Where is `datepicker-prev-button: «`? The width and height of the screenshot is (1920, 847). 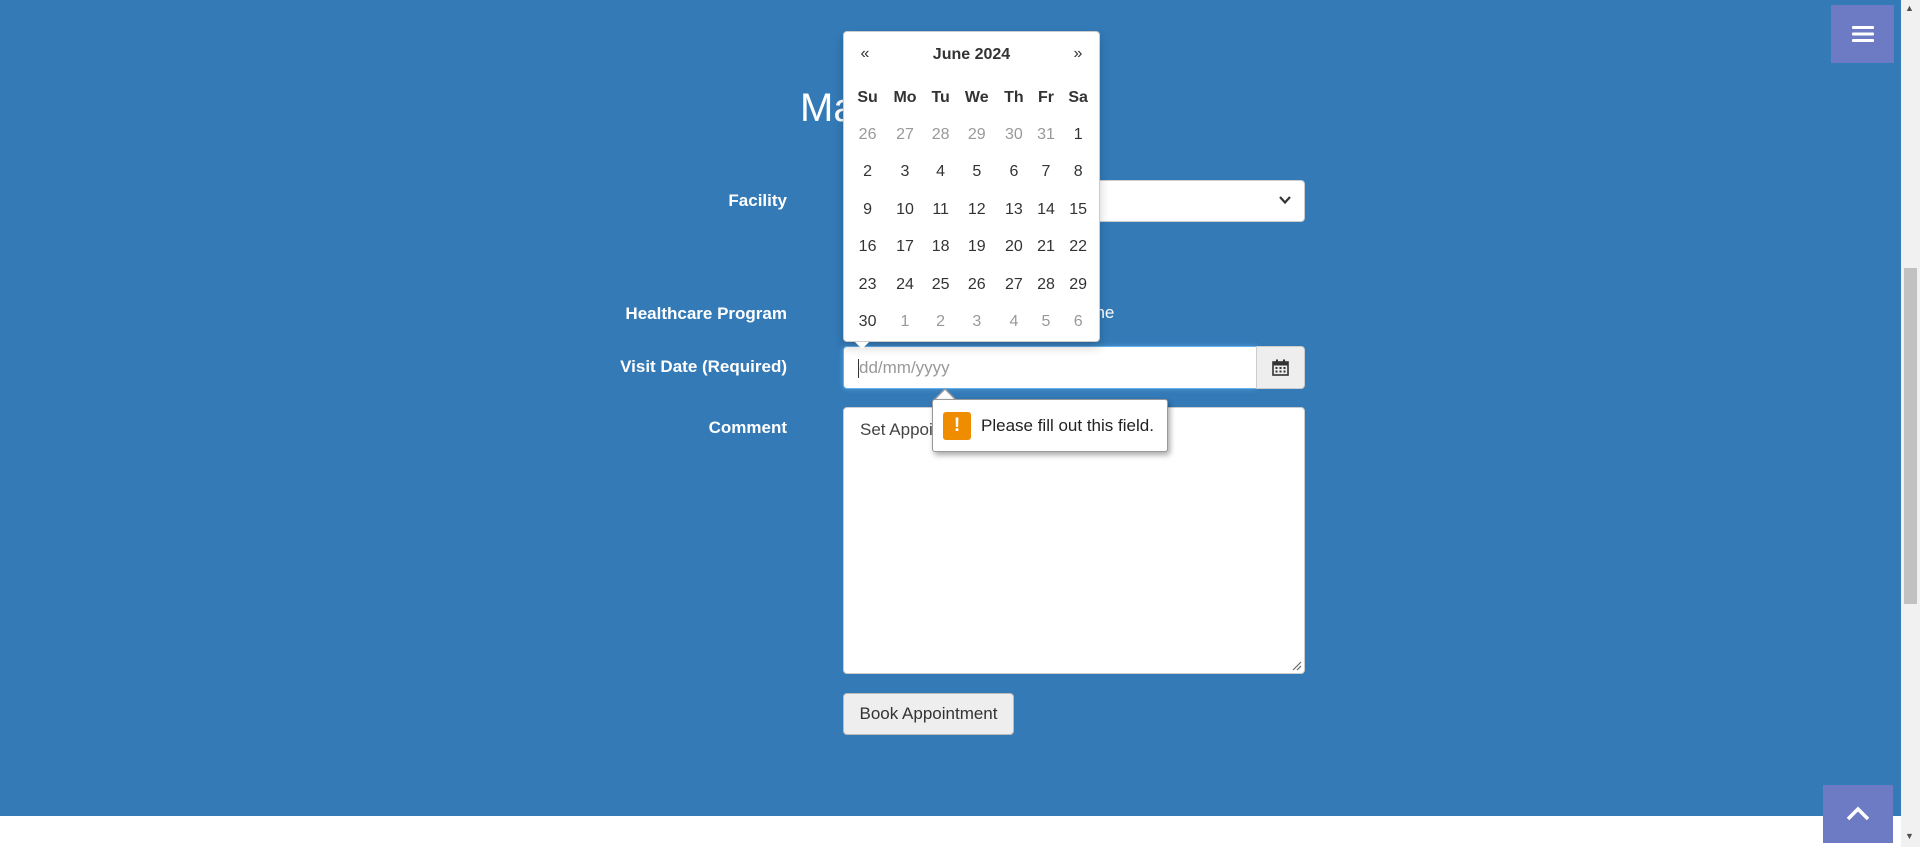 datepicker-prev-button: « is located at coordinates (865, 54).